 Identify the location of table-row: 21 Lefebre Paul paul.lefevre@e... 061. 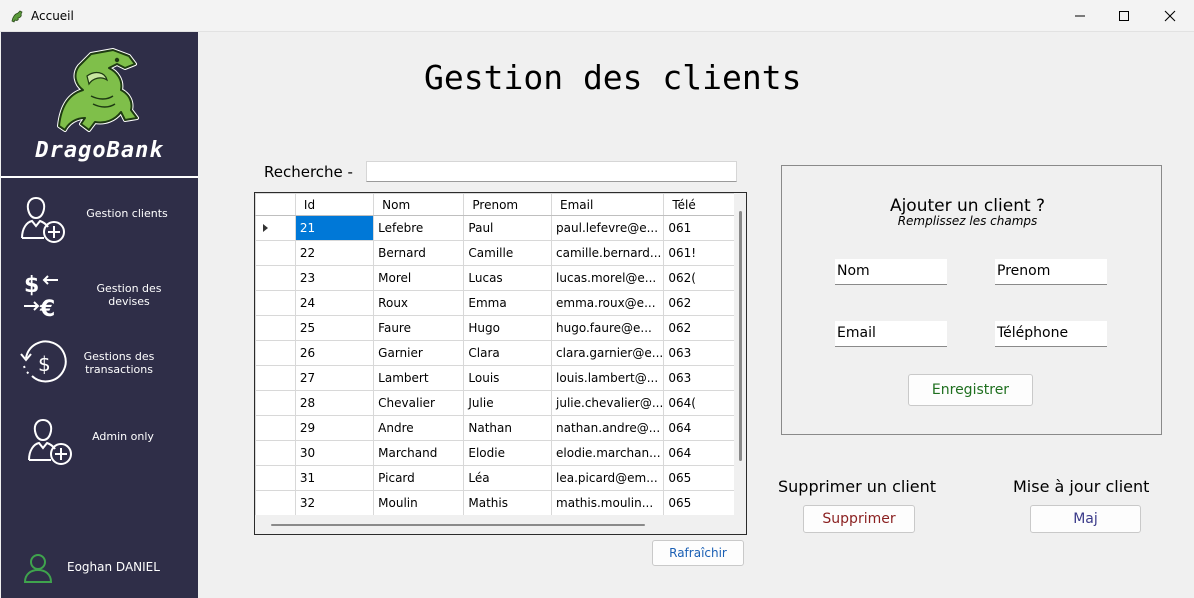
(500, 228).